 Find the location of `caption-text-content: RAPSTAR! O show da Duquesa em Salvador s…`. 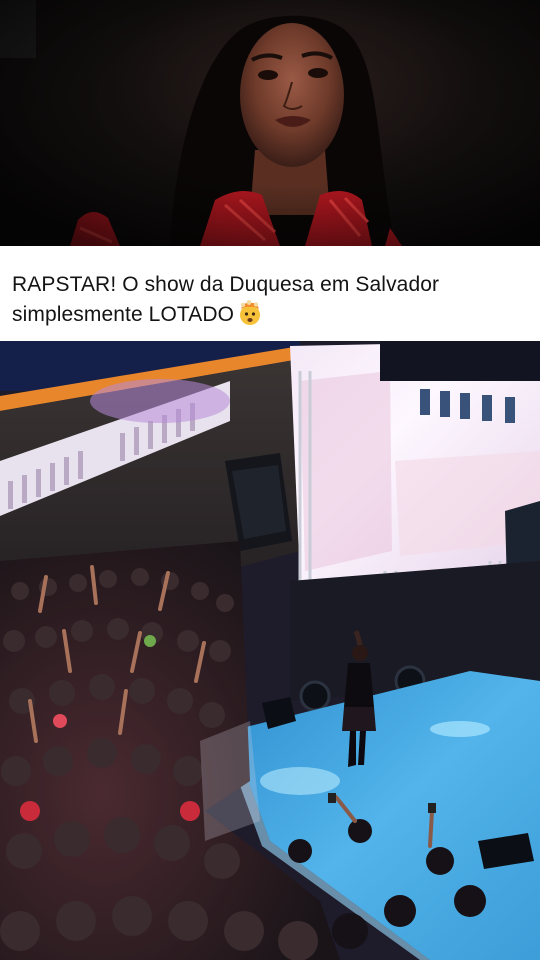

caption-text-content: RAPSTAR! O show da Duquesa em Salvador s… is located at coordinates (226, 299).